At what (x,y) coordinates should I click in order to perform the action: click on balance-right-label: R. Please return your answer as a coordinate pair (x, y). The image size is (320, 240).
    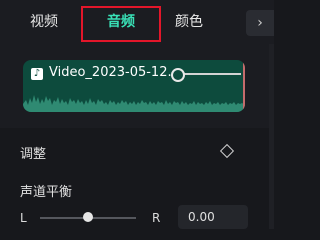
    Looking at the image, I should click on (156, 218).